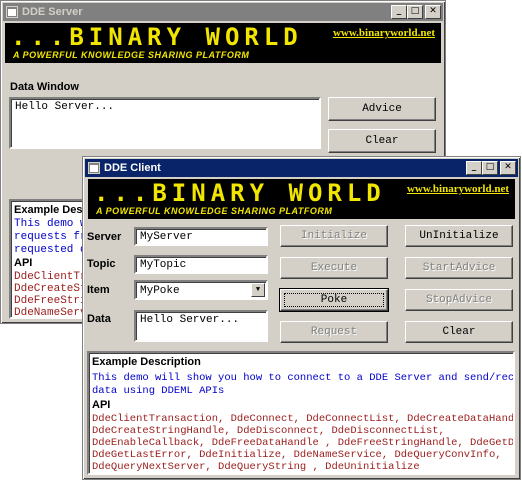 The height and width of the screenshot is (480, 522). What do you see at coordinates (101, 264) in the screenshot?
I see `topic-label: Topic` at bounding box center [101, 264].